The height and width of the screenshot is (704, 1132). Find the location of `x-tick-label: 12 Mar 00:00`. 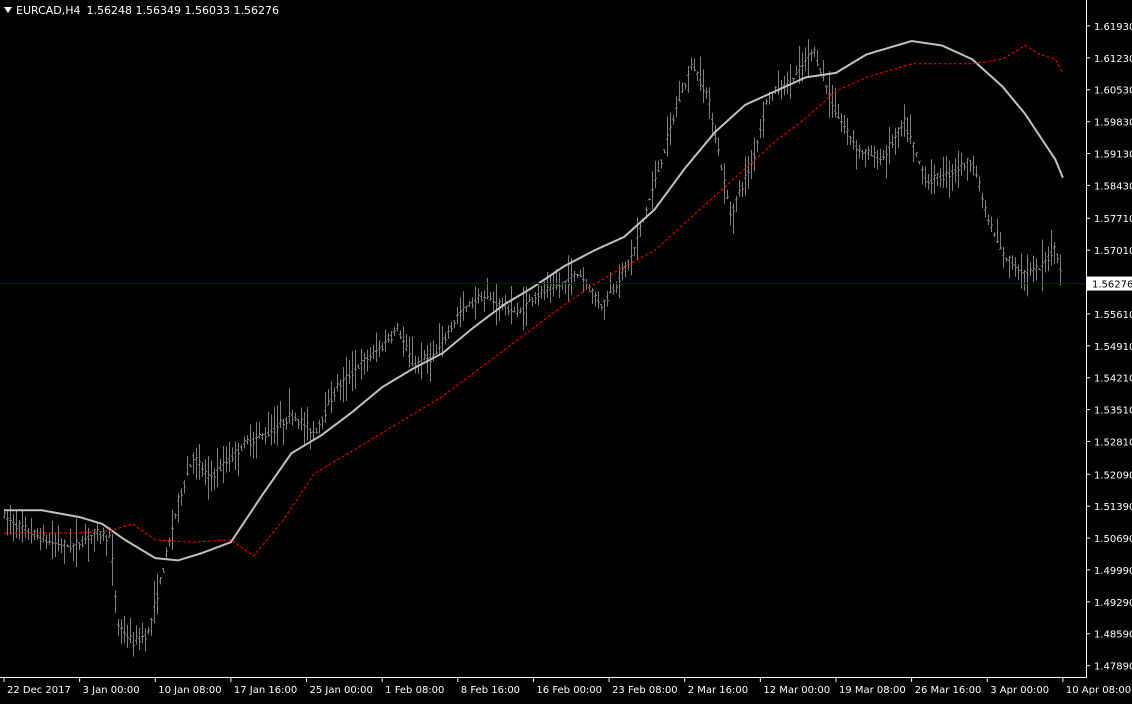

x-tick-label: 12 Mar 00:00 is located at coordinates (796, 690).